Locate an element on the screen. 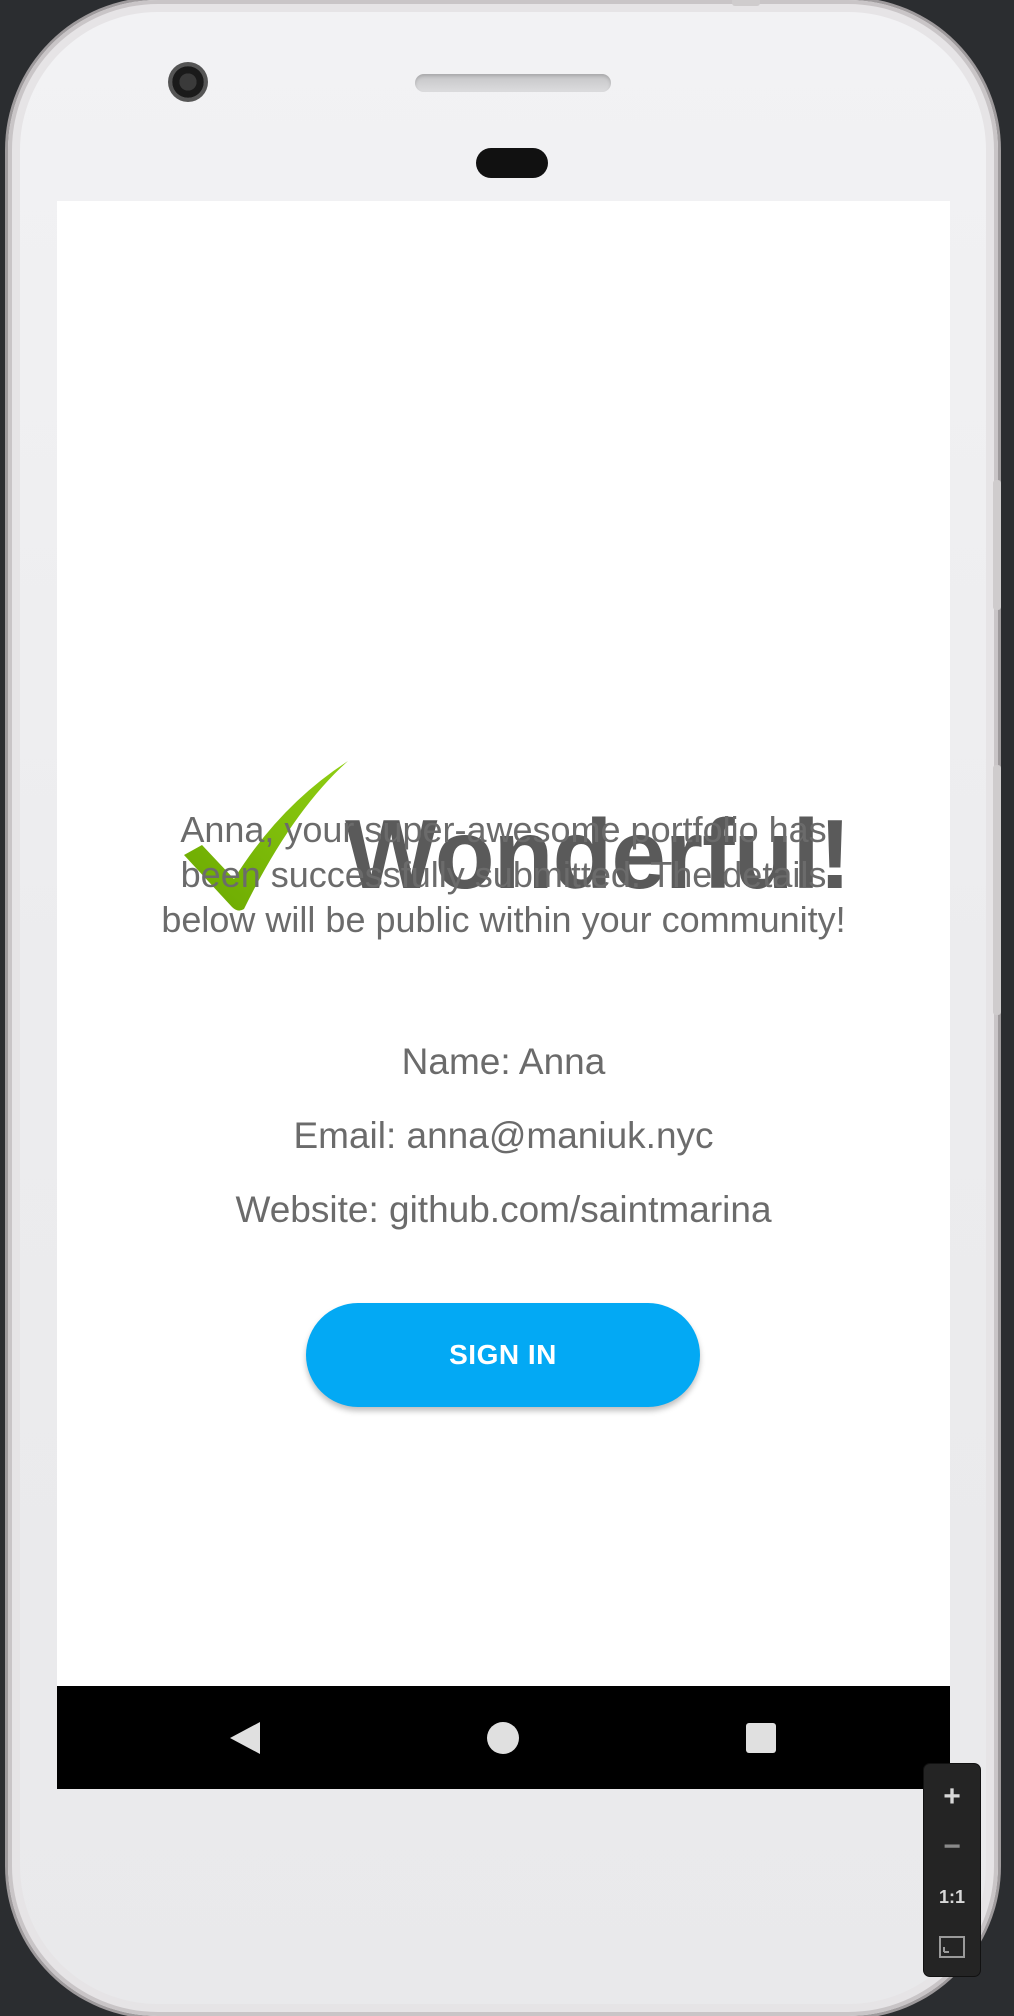  back-triangle-icon is located at coordinates (245, 1737).